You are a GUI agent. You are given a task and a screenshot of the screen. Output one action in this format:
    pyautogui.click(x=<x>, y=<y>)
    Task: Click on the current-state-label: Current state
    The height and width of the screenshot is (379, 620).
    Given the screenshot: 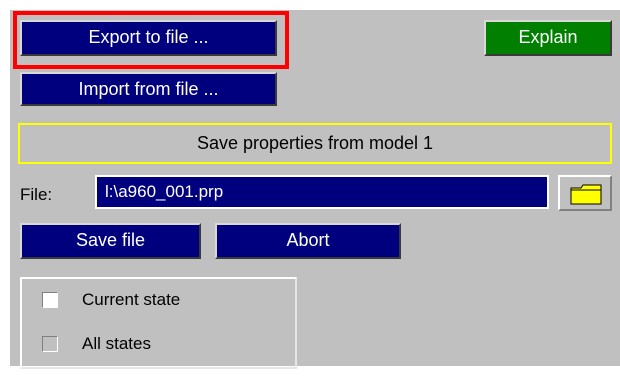 What is the action you would take?
    pyautogui.click(x=131, y=299)
    